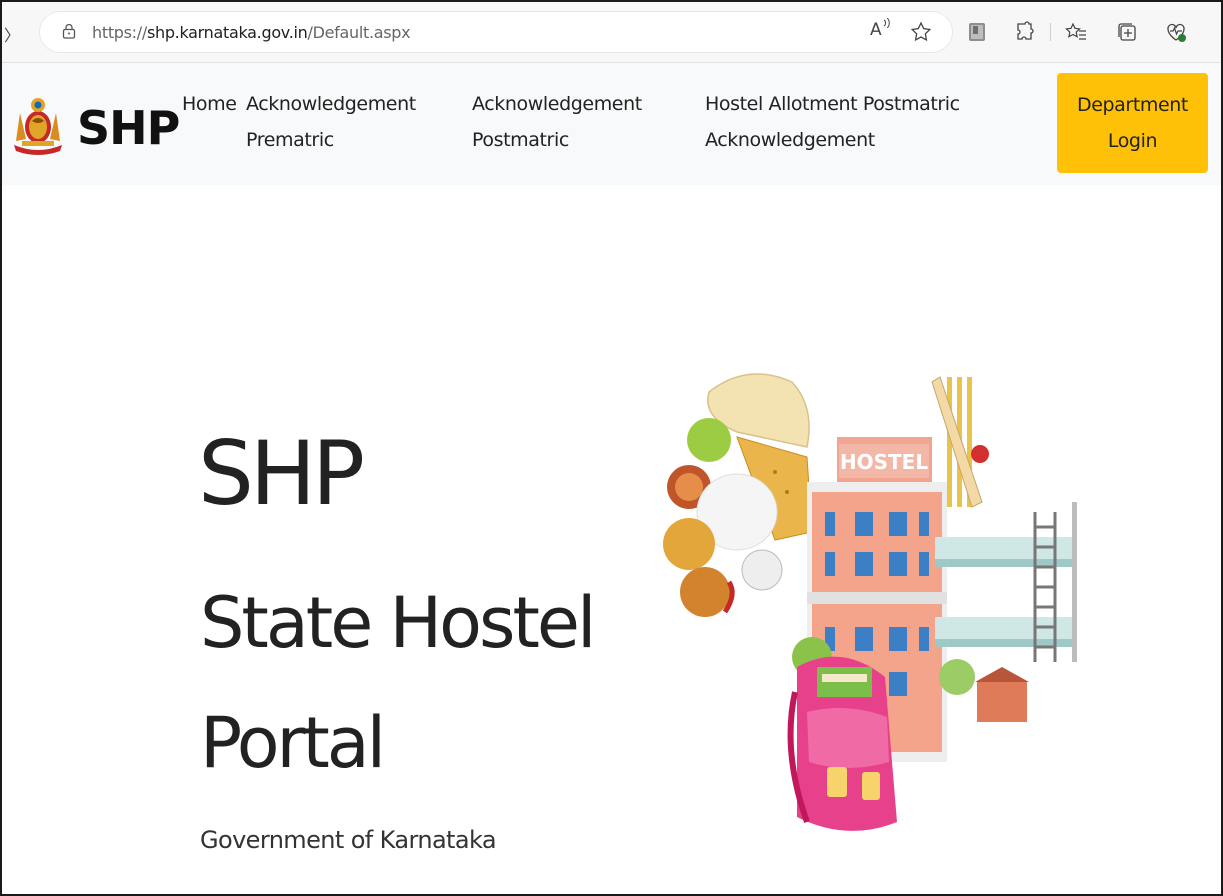 This screenshot has width=1223, height=896. I want to click on nav-acknowledgement-postmatric: Acknowledgement Postmatric, so click(557, 122).